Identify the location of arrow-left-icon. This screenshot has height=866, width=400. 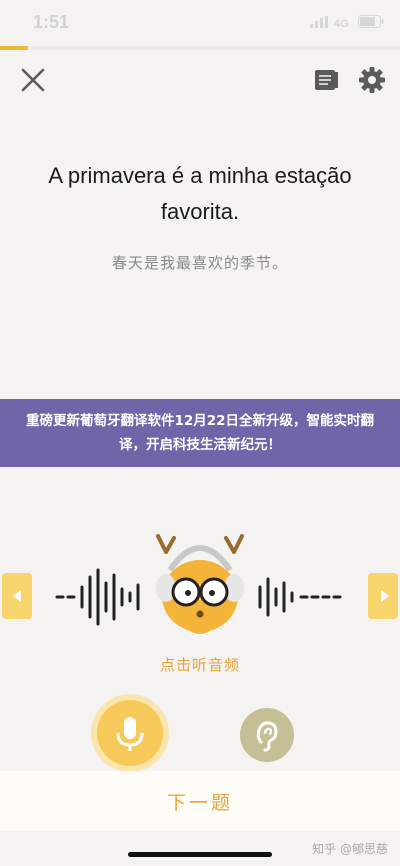
(17, 596).